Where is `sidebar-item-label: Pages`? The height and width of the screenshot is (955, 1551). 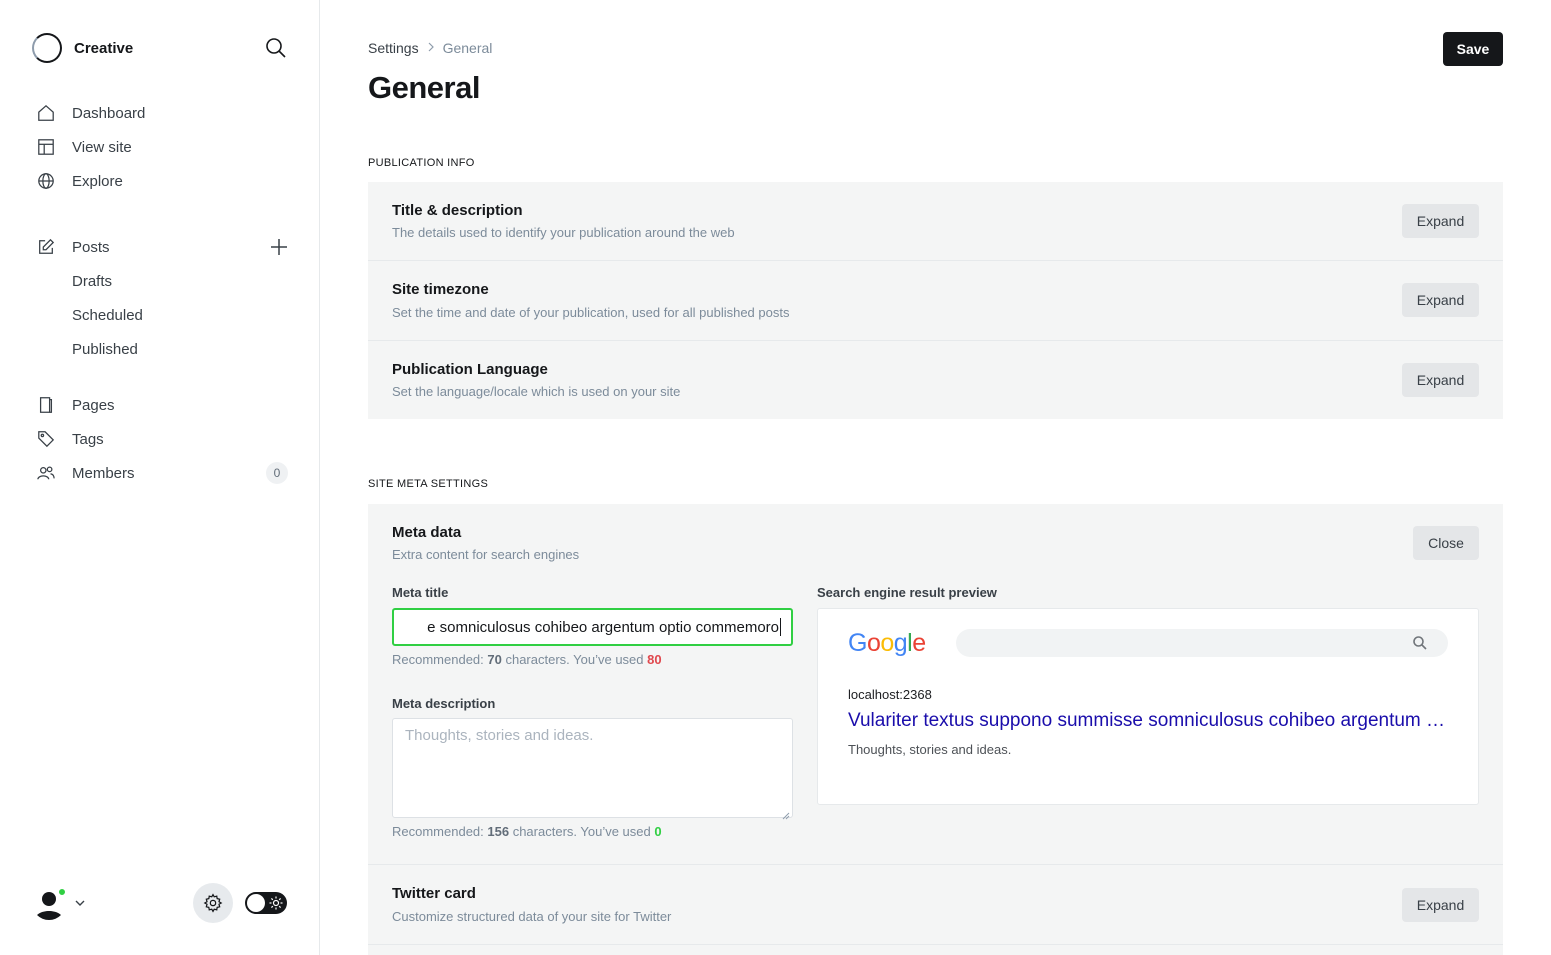
sidebar-item-label: Pages is located at coordinates (93, 405).